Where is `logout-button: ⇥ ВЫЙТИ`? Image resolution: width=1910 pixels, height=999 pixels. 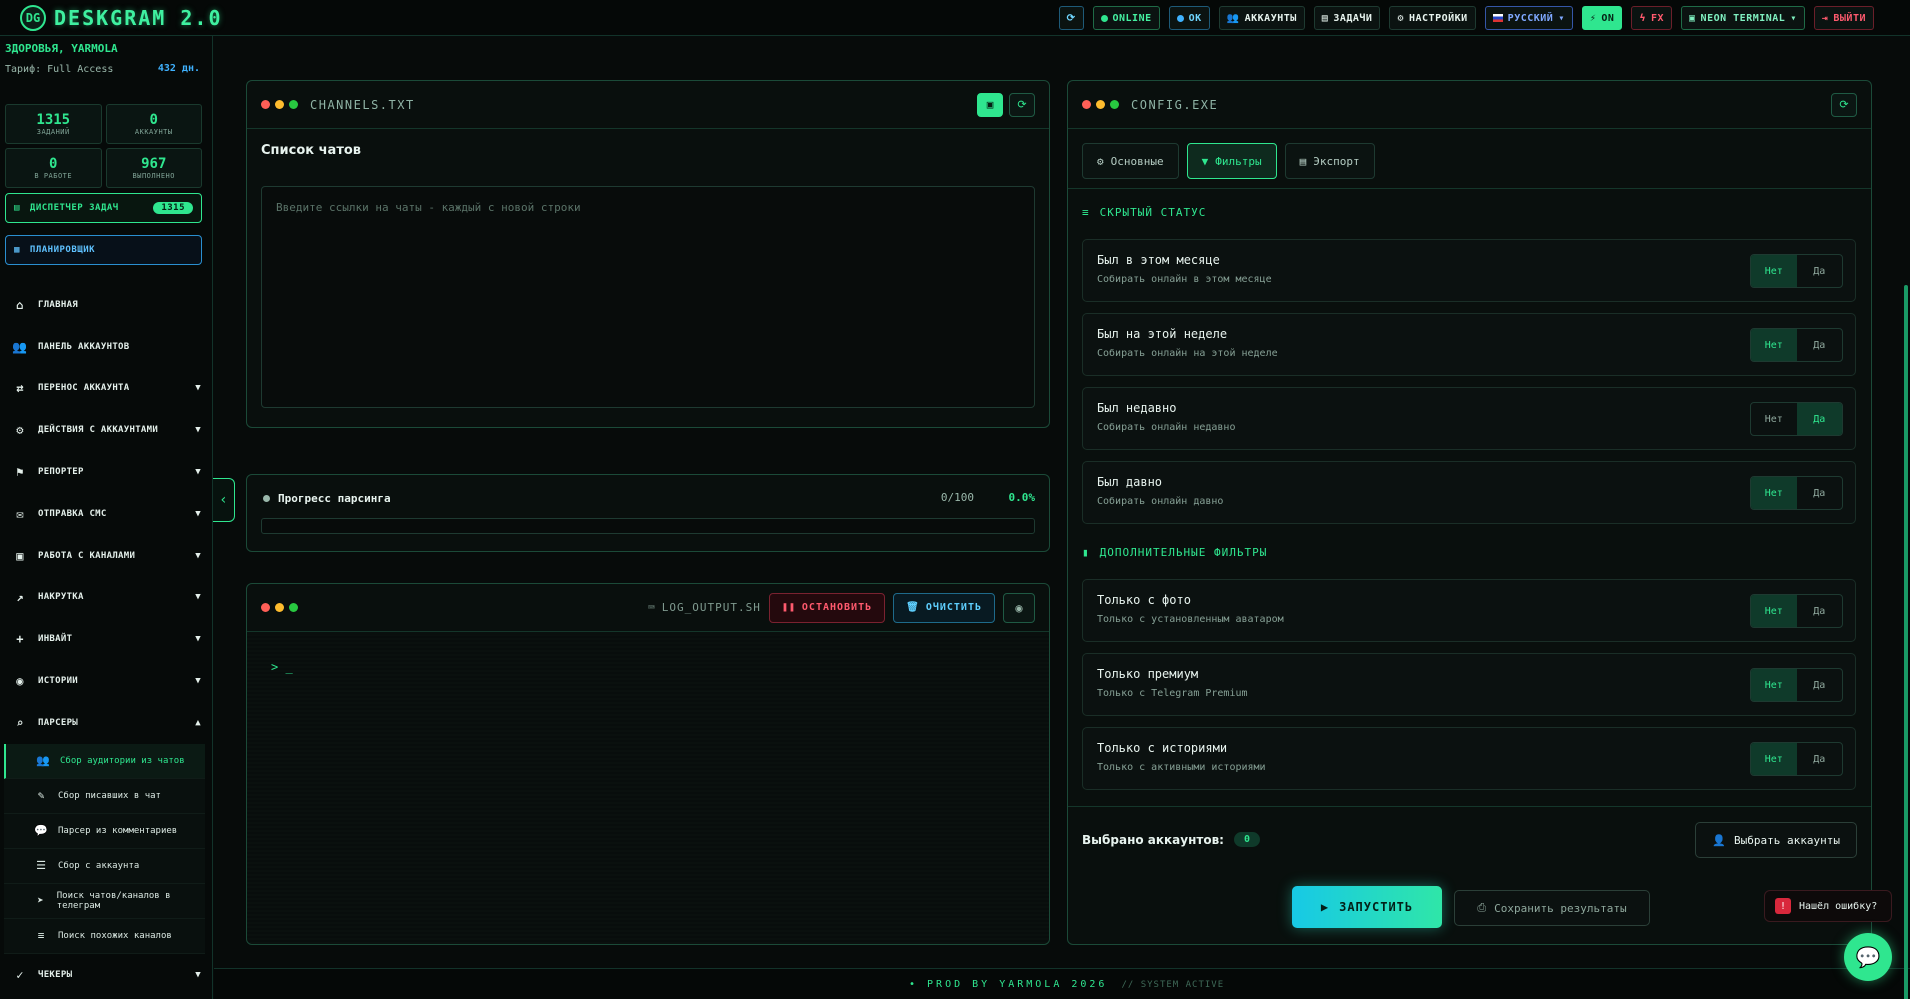
logout-button: ⇥ ВЫЙТИ is located at coordinates (1843, 18).